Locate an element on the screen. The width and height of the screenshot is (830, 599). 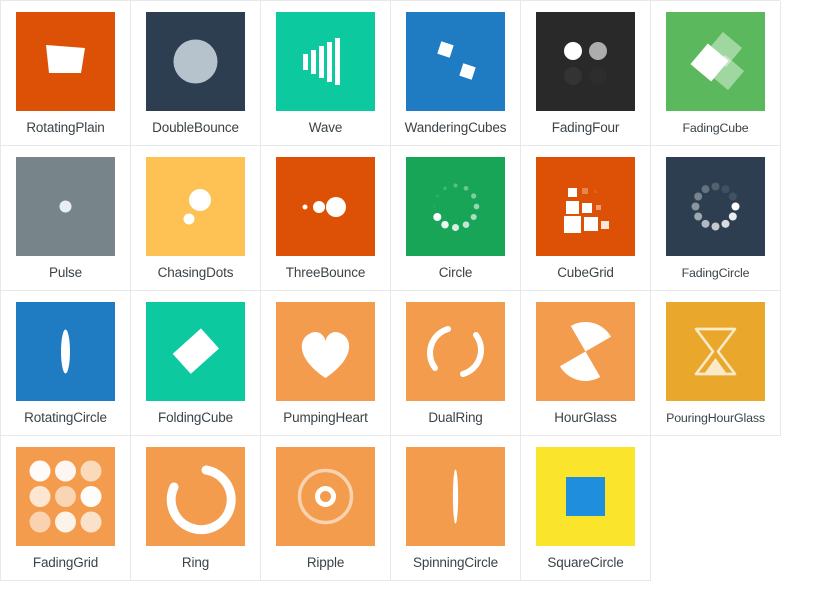
gallery-cell-chasingdots: ChasingDots is located at coordinates (196, 218).